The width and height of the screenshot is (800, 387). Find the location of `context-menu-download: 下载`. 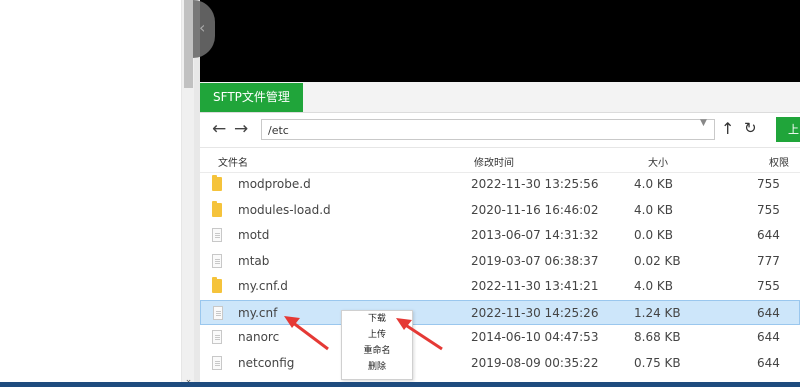

context-menu-download: 下载 is located at coordinates (377, 319).